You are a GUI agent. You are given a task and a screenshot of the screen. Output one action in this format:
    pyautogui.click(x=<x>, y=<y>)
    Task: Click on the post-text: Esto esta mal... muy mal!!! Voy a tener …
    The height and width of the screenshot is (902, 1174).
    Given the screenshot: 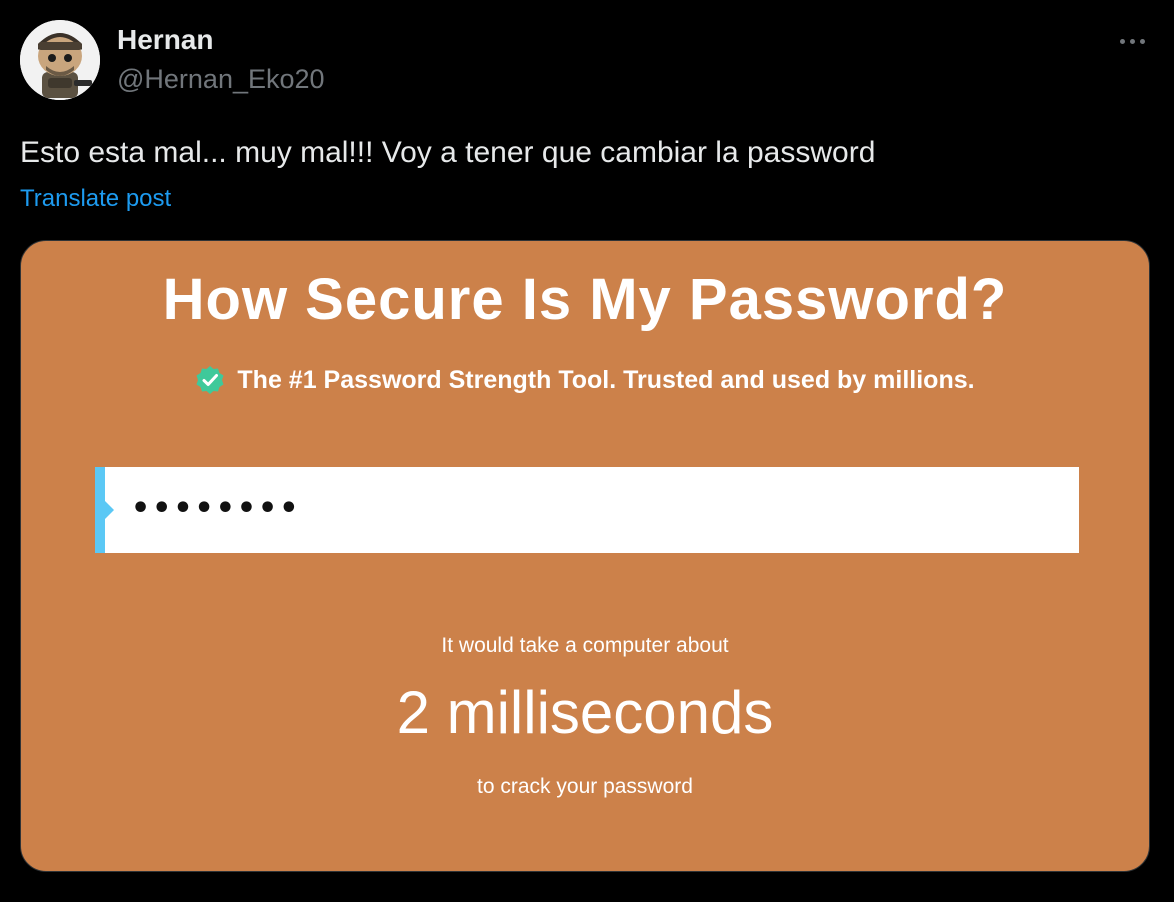 What is the action you would take?
    pyautogui.click(x=448, y=152)
    